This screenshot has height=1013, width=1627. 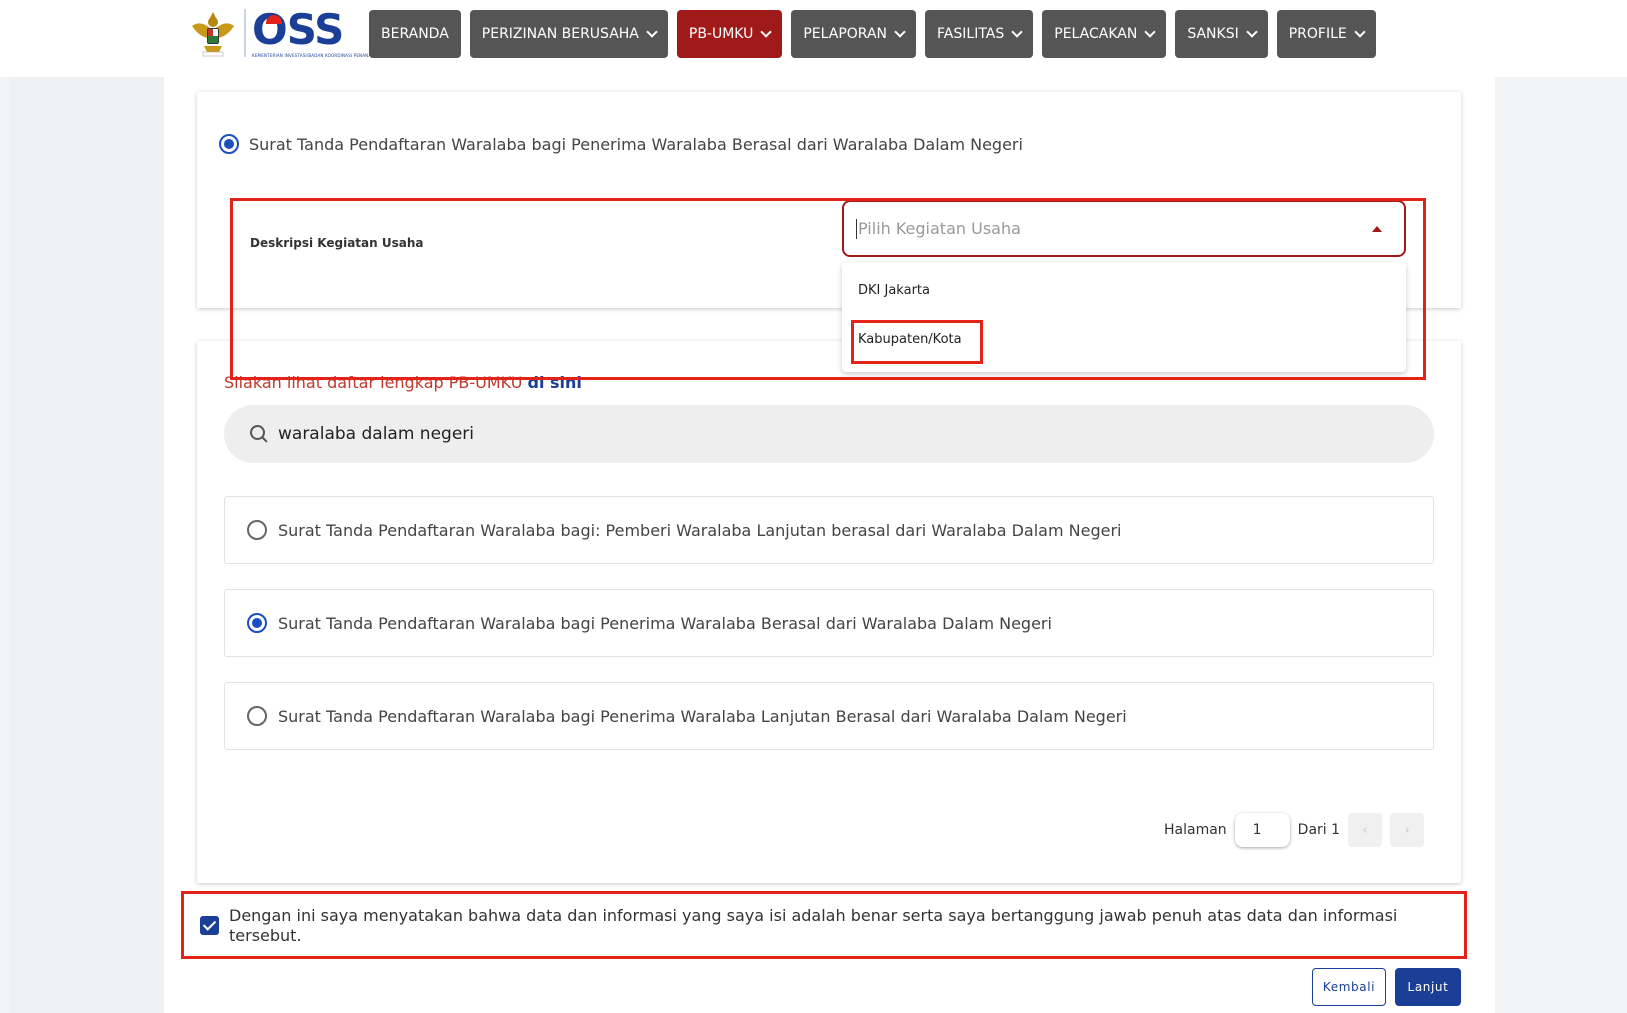 What do you see at coordinates (213, 34) in the screenshot?
I see `garuda-emblem-icon` at bounding box center [213, 34].